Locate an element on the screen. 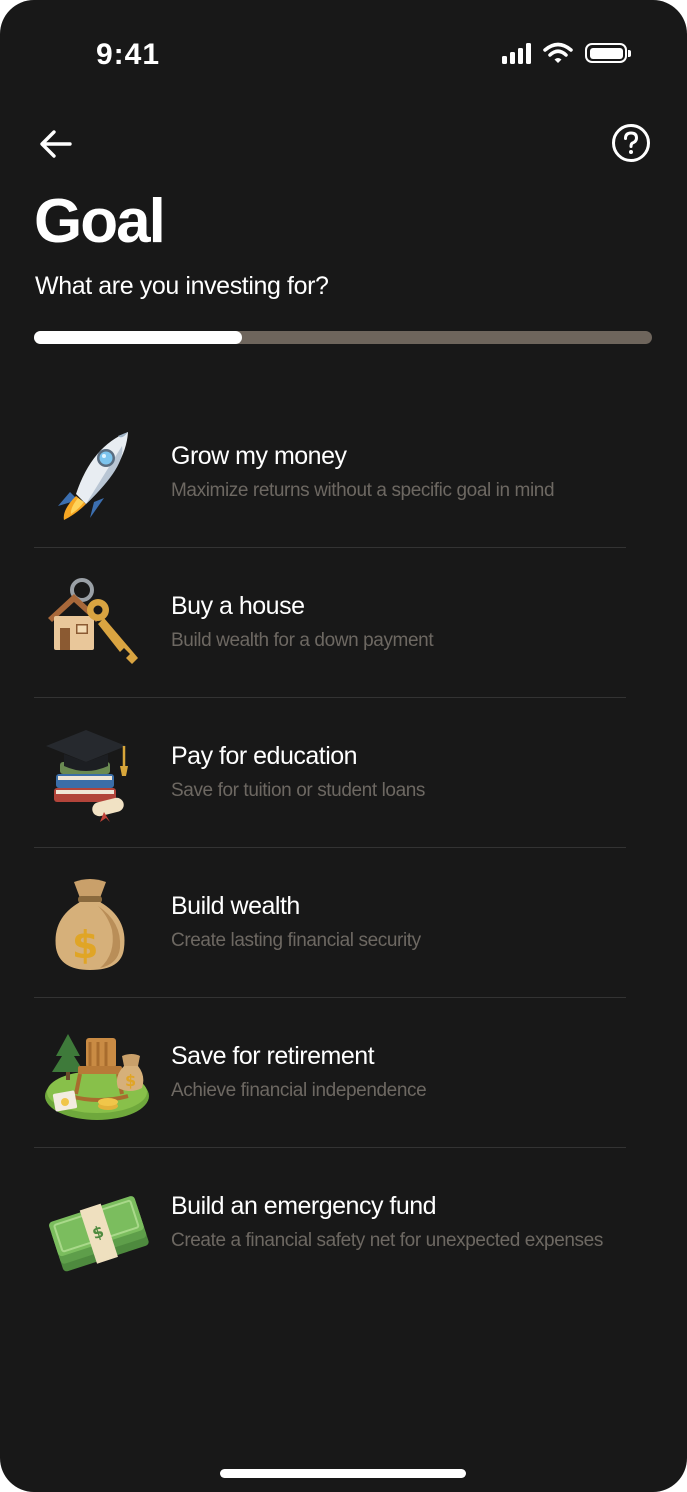 The width and height of the screenshot is (687, 1492). retirement-chair-icon: $ is located at coordinates (97, 1077).